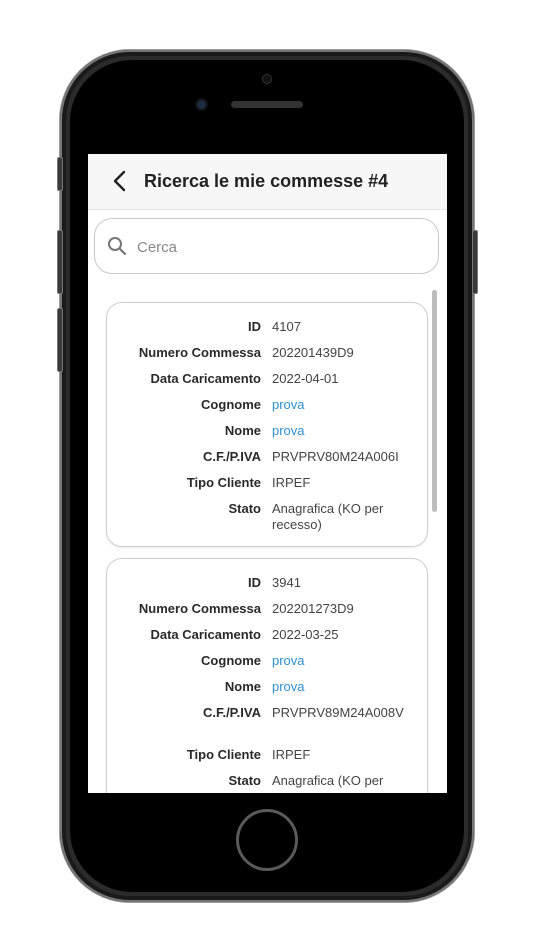 This screenshot has width=534, height=950. What do you see at coordinates (313, 352) in the screenshot?
I see `field-value: 202201439D9` at bounding box center [313, 352].